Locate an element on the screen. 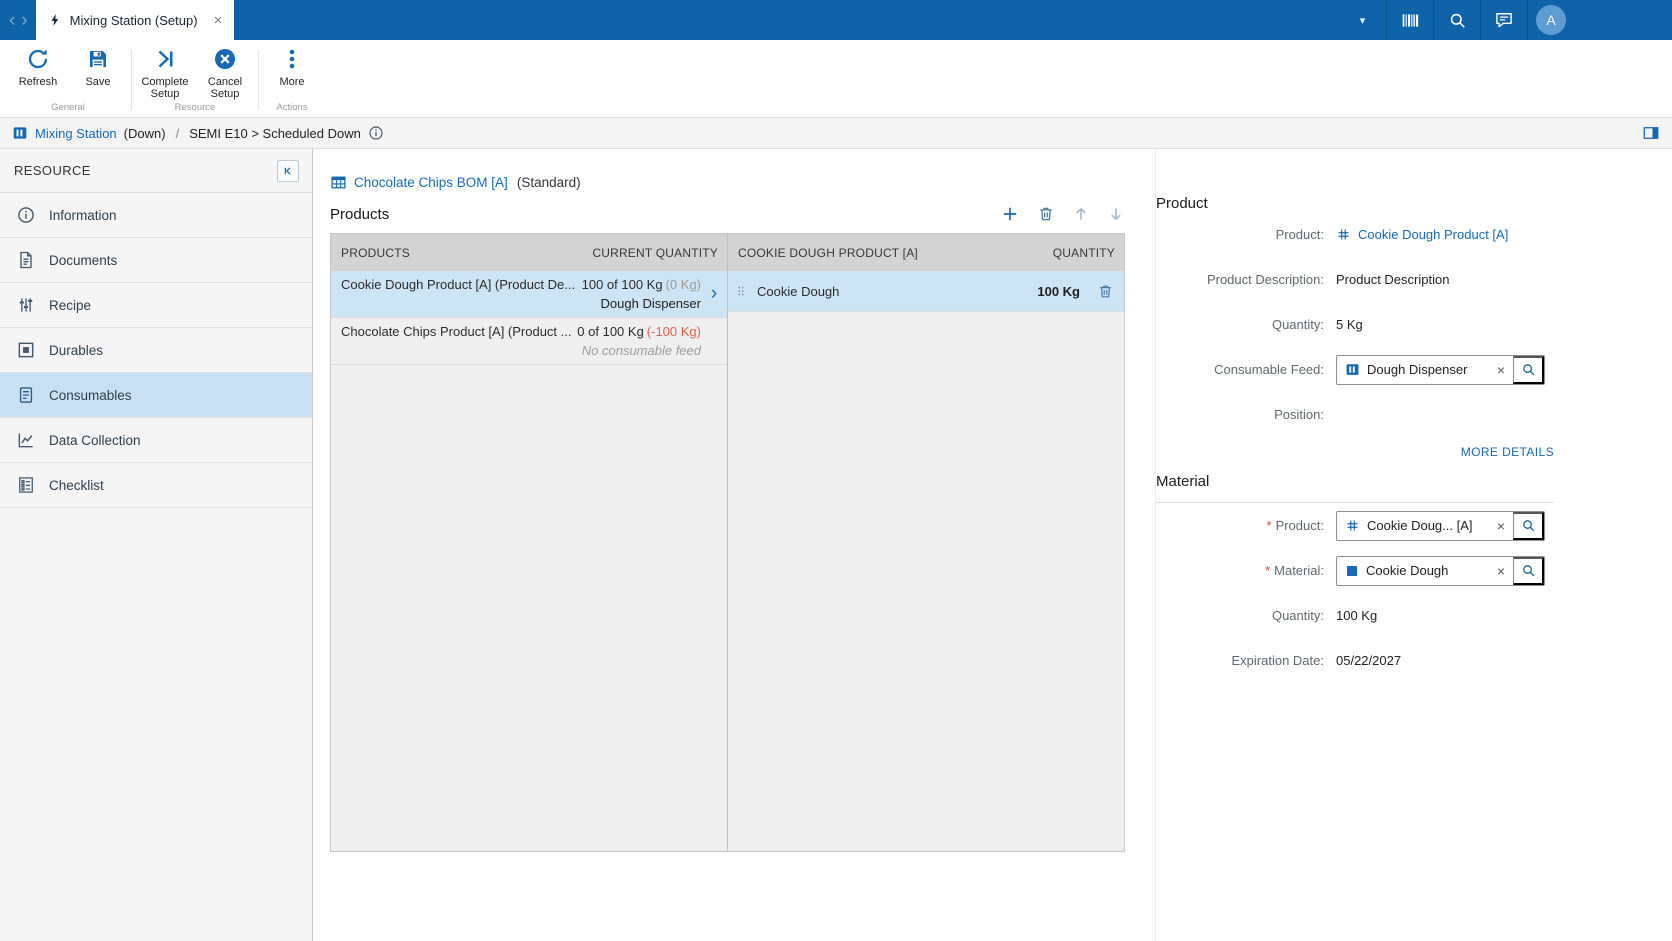  avatar: A is located at coordinates (1551, 20).